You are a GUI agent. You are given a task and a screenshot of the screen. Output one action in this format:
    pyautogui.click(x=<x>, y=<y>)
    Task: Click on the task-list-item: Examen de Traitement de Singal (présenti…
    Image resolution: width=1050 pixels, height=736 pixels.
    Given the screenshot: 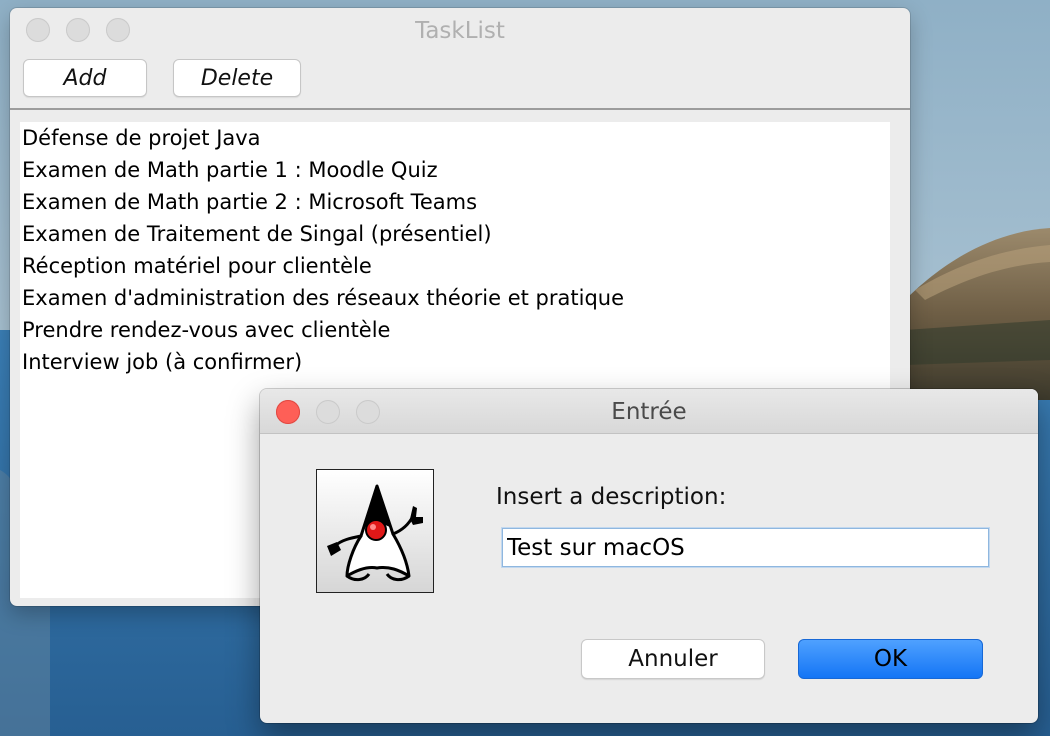 What is the action you would take?
    pyautogui.click(x=455, y=234)
    